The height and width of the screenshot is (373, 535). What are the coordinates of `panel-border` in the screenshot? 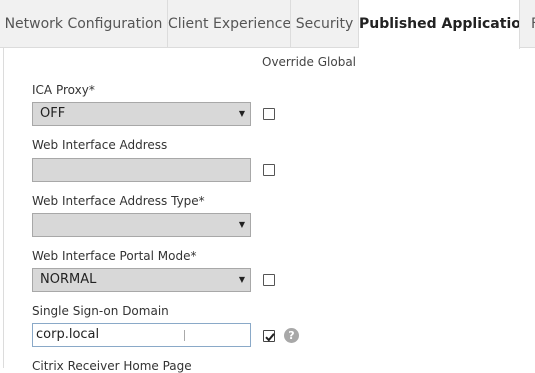 It's located at (3, 208).